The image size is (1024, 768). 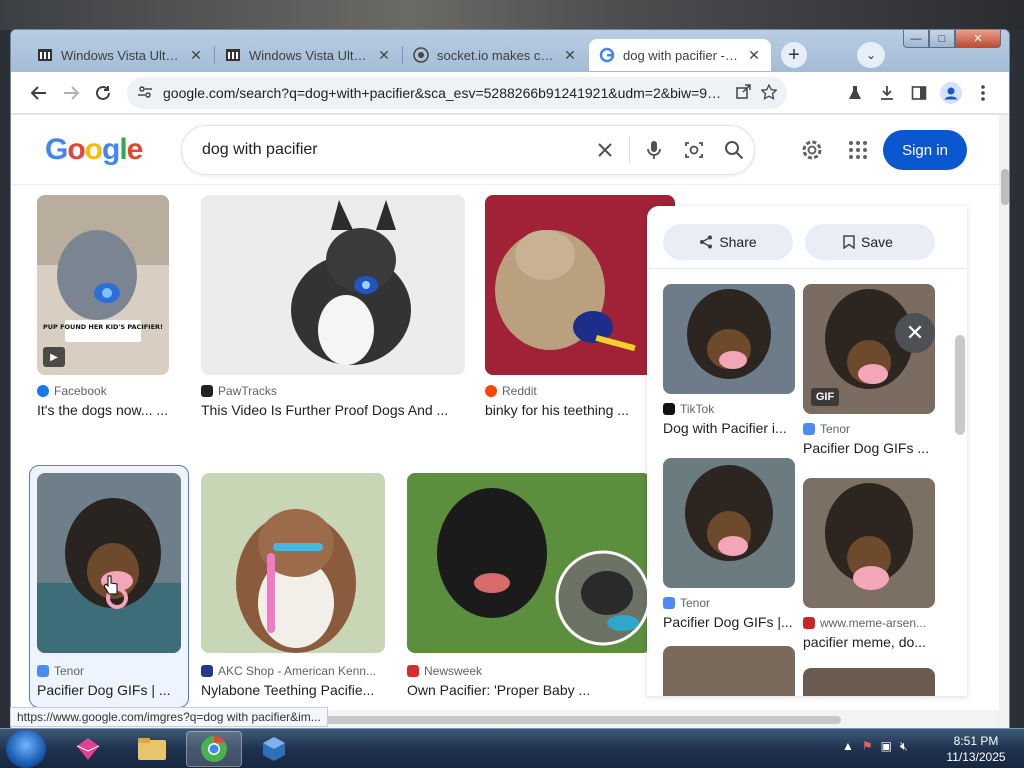 What do you see at coordinates (886, 746) in the screenshot?
I see `network-icon: ▣` at bounding box center [886, 746].